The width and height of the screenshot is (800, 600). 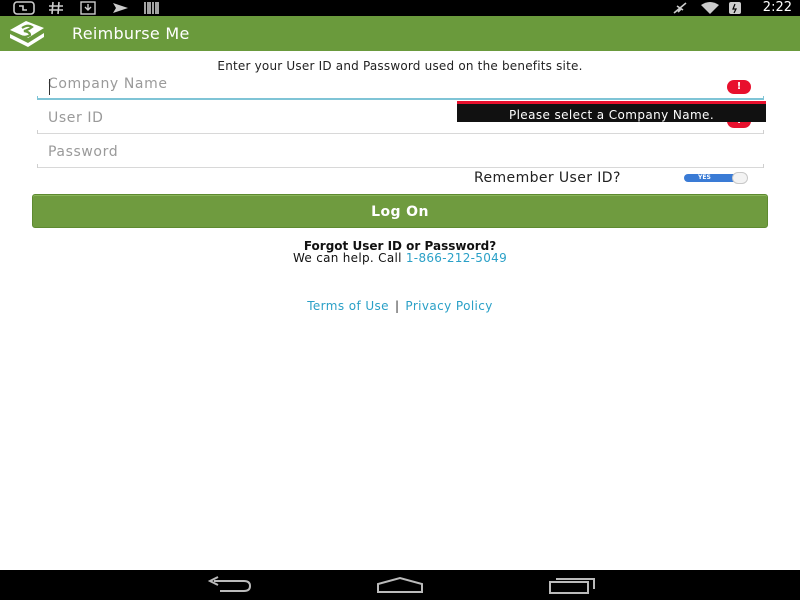 I want to click on privacy-policy-link: Privacy Policy, so click(x=448, y=306).